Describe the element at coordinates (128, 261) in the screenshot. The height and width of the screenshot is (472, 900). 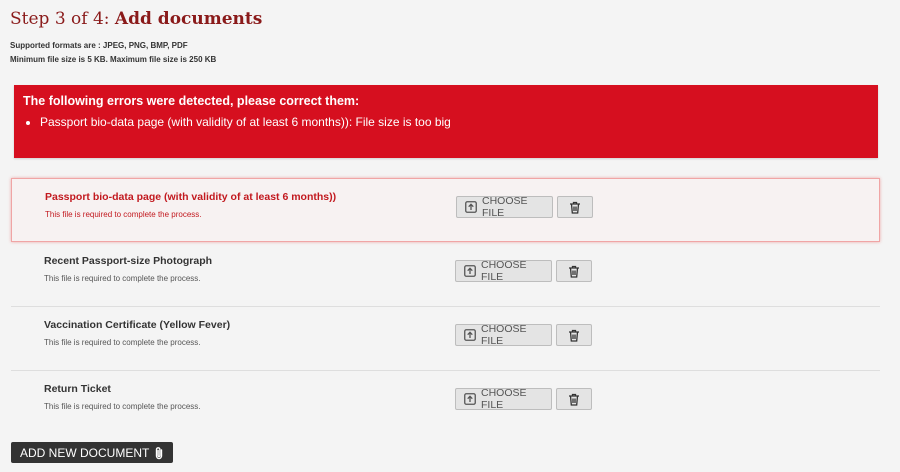
I see `document-name: Recent Passport-size Photograph` at that location.